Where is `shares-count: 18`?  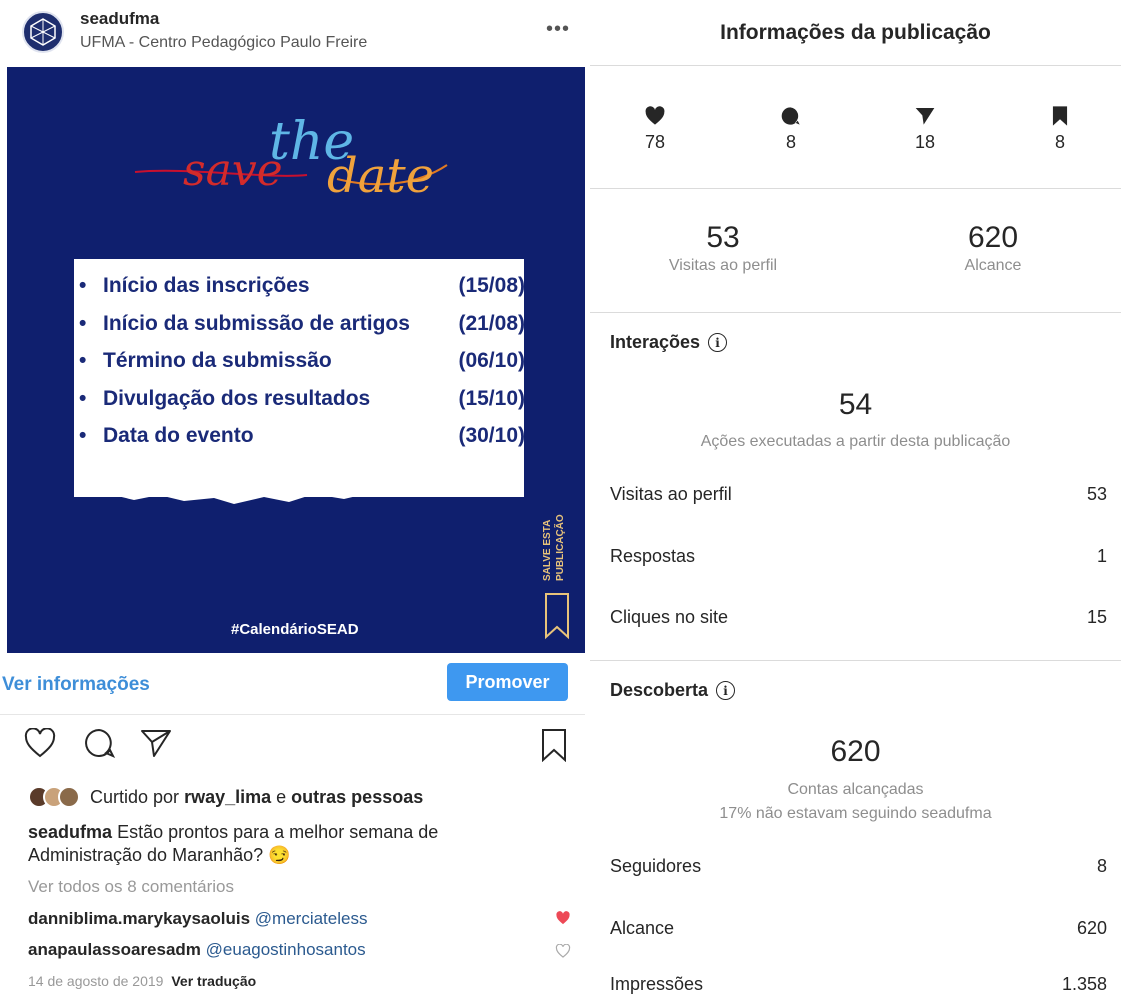 shares-count: 18 is located at coordinates (925, 128).